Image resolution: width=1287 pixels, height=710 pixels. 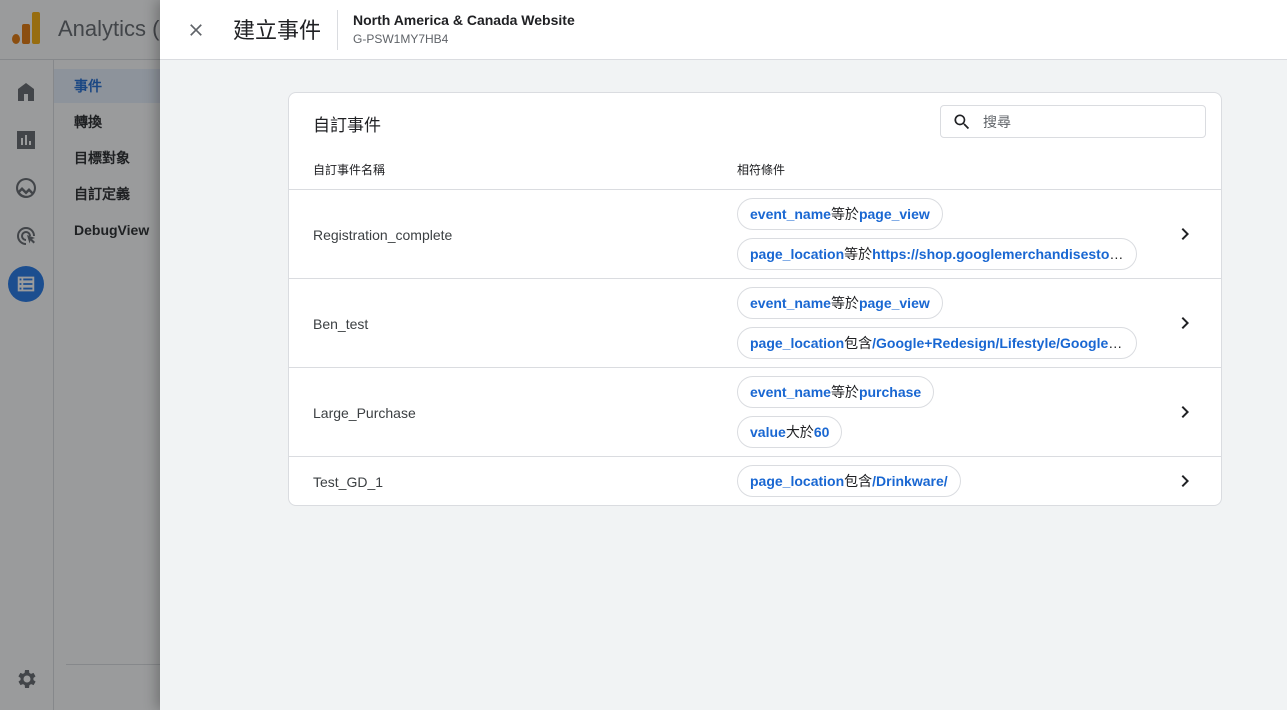 I want to click on event-row-test-gd-1: Test_GD_1 page_location包含/Drinkware/, so click(x=755, y=480).